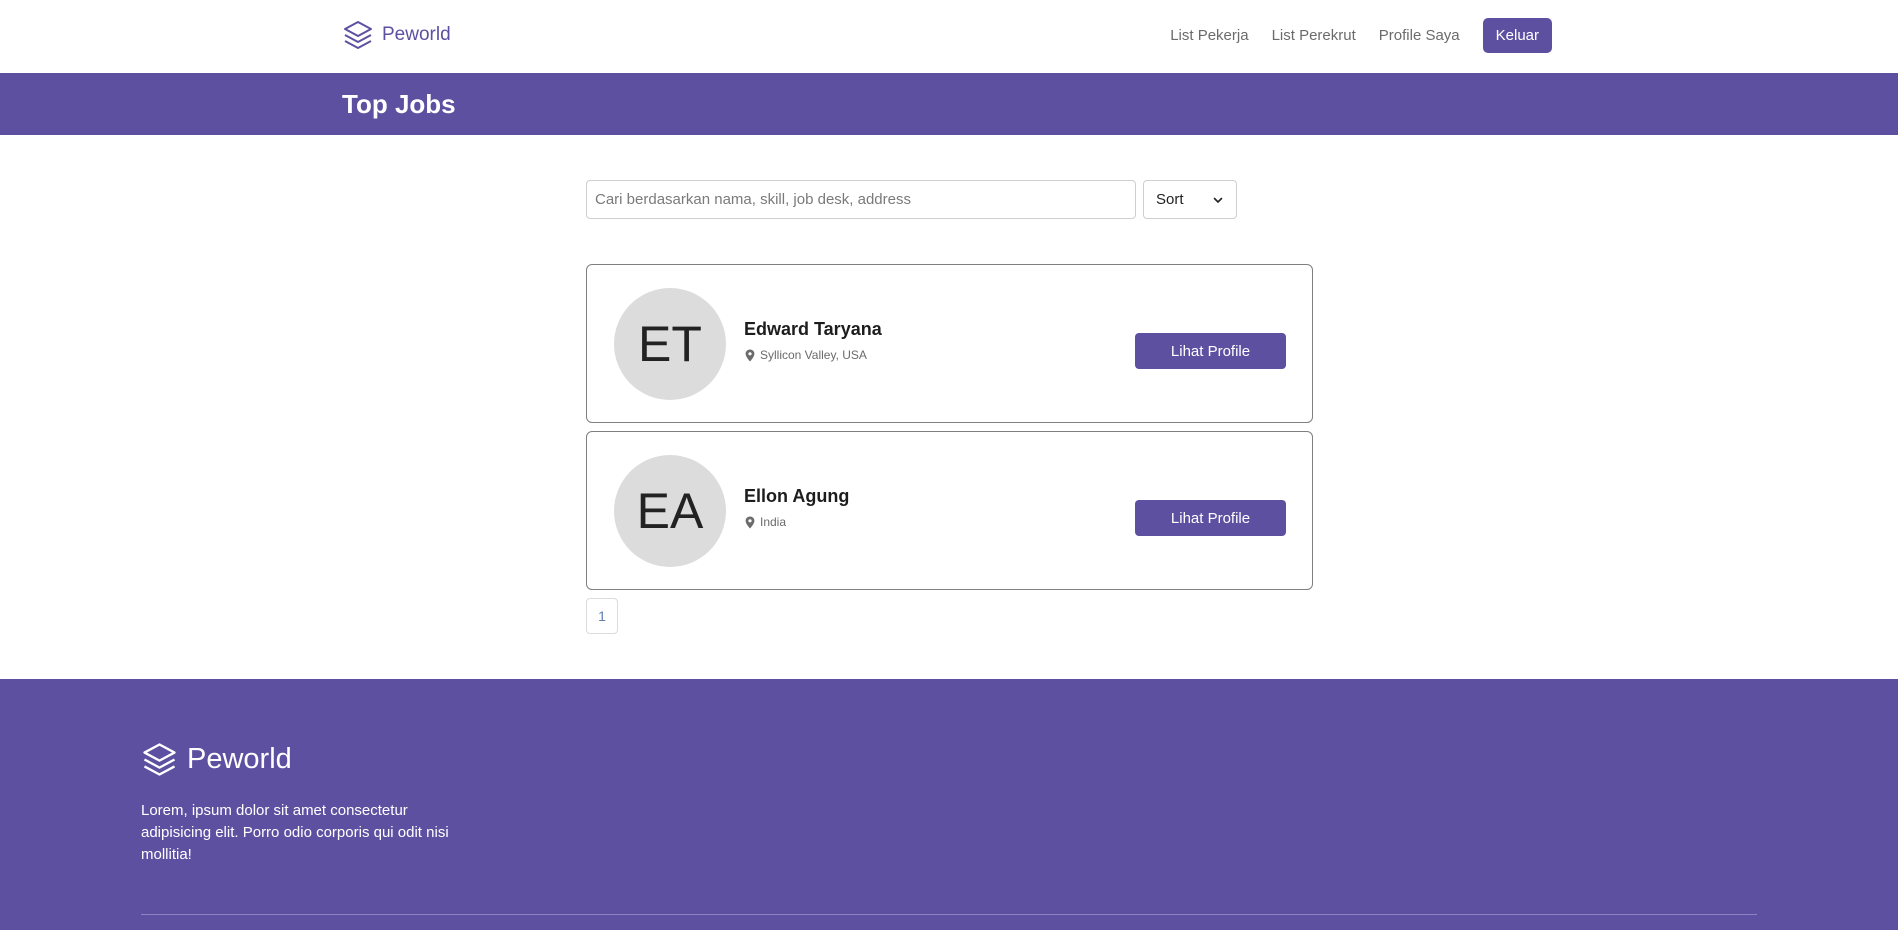 The width and height of the screenshot is (1898, 930). I want to click on worker-card: EA Ellon Agung India Lihat Profile, so click(949, 510).